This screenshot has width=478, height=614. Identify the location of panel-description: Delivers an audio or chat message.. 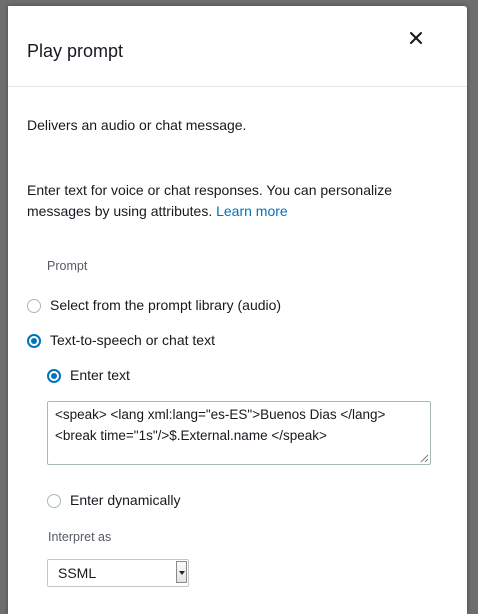
(137, 125).